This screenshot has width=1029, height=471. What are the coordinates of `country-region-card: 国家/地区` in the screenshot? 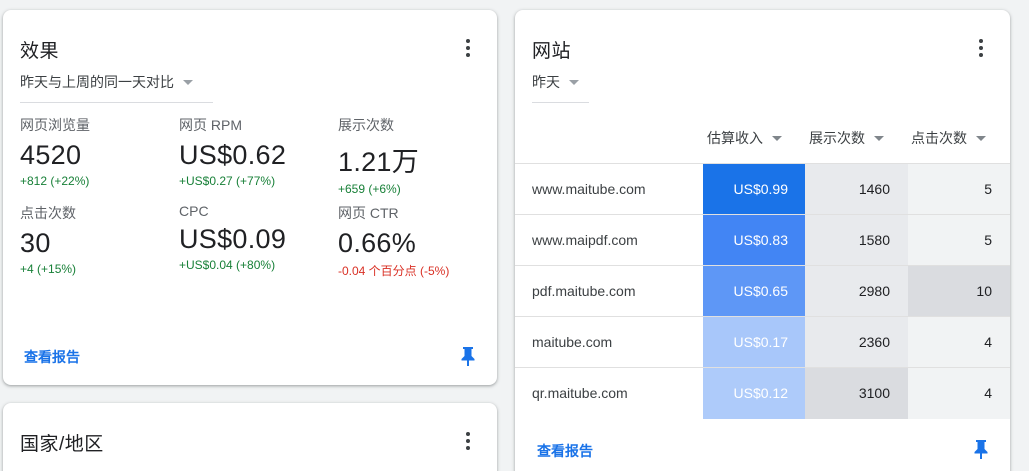 It's located at (250, 437).